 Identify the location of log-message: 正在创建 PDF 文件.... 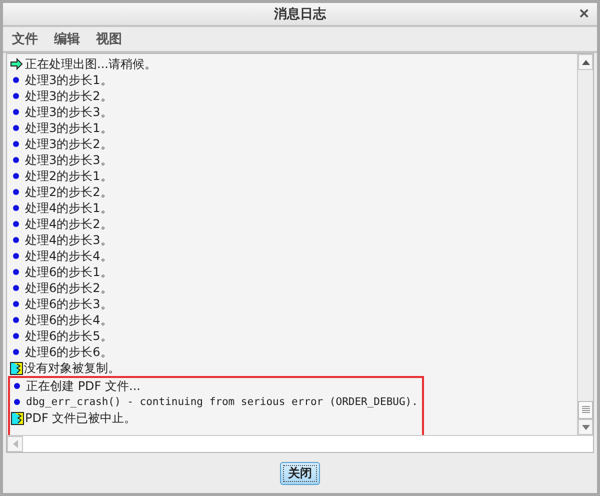
(83, 386).